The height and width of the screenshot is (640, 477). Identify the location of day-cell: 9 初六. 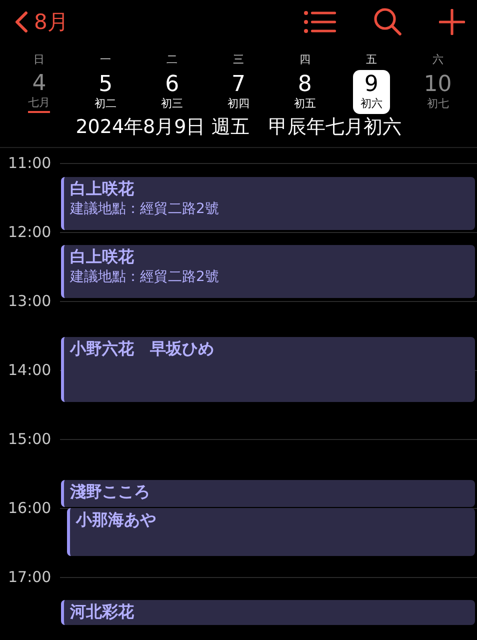
(371, 92).